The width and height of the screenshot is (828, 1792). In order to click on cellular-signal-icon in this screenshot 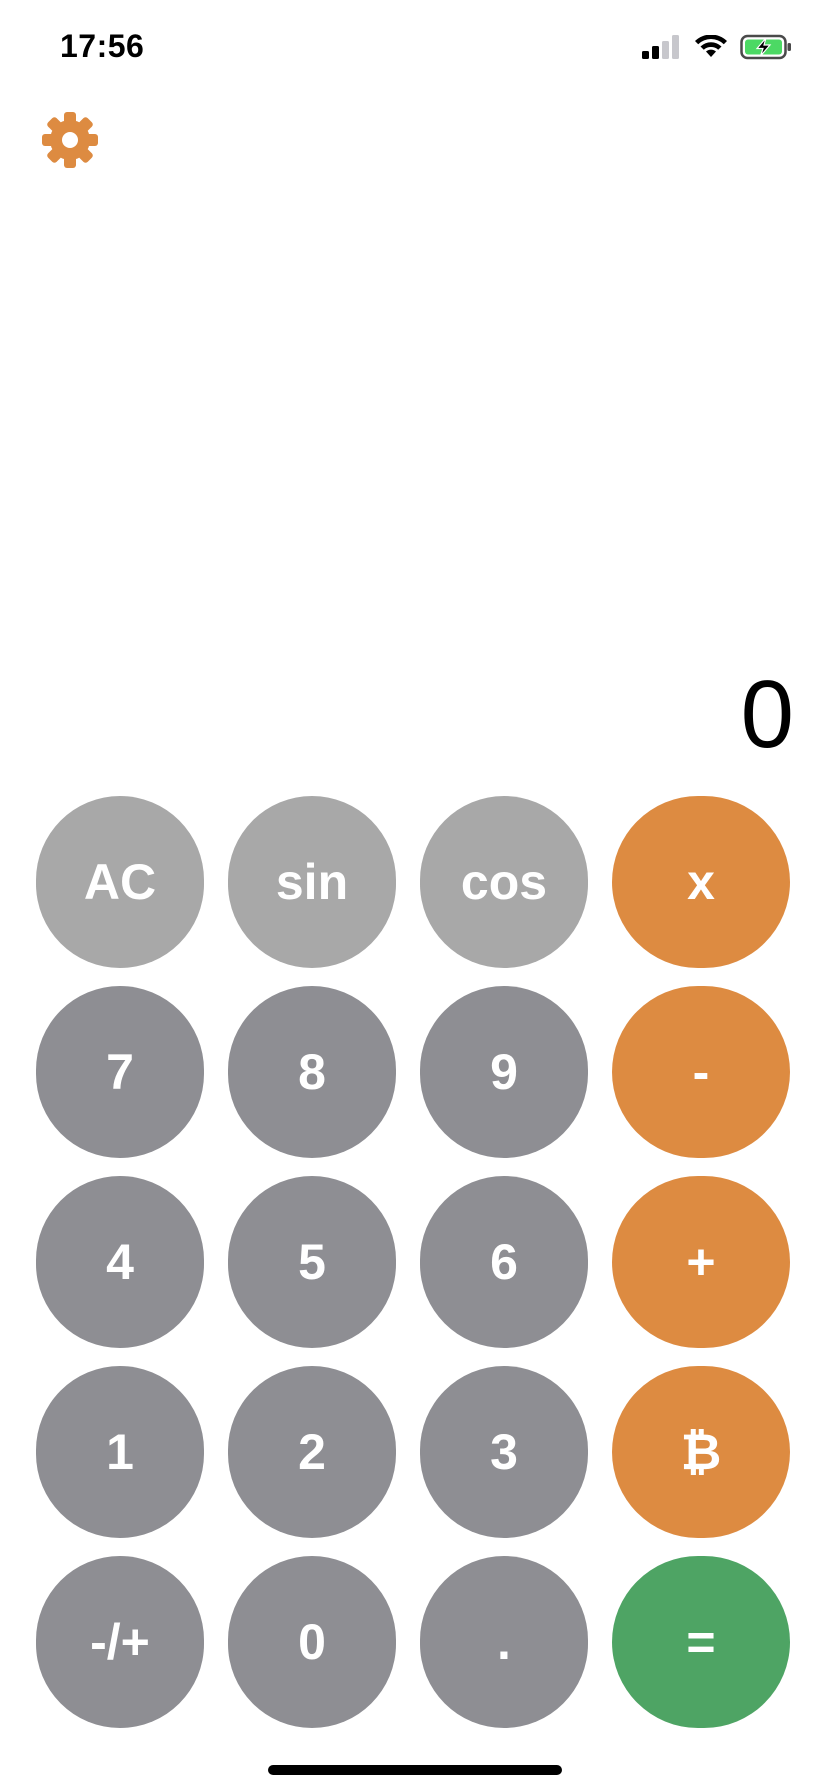, I will do `click(660, 47)`.